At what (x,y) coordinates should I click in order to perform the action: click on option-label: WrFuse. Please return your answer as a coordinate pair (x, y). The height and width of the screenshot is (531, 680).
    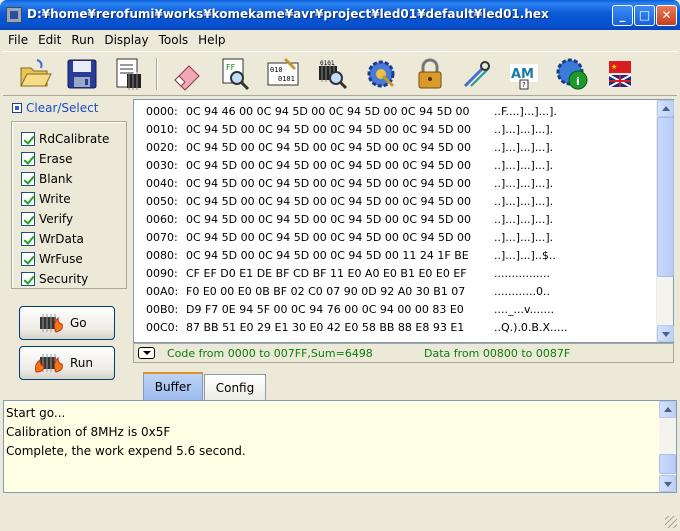
    Looking at the image, I should click on (61, 259).